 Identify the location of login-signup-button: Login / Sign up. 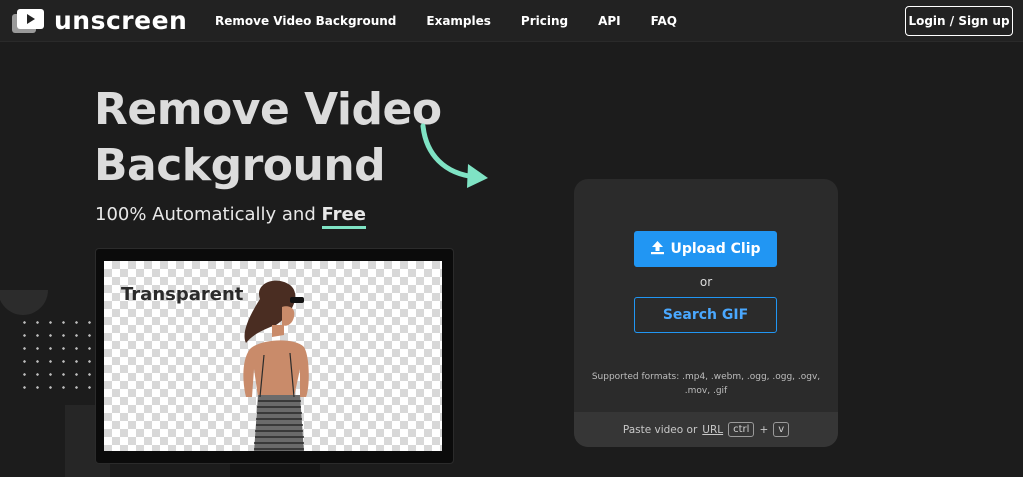
(959, 21).